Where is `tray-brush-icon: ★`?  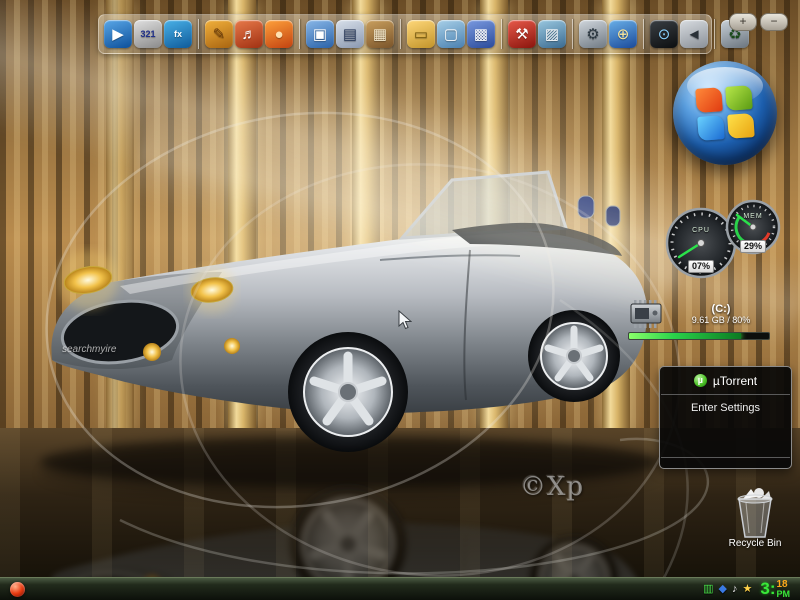 tray-brush-icon: ★ is located at coordinates (748, 589).